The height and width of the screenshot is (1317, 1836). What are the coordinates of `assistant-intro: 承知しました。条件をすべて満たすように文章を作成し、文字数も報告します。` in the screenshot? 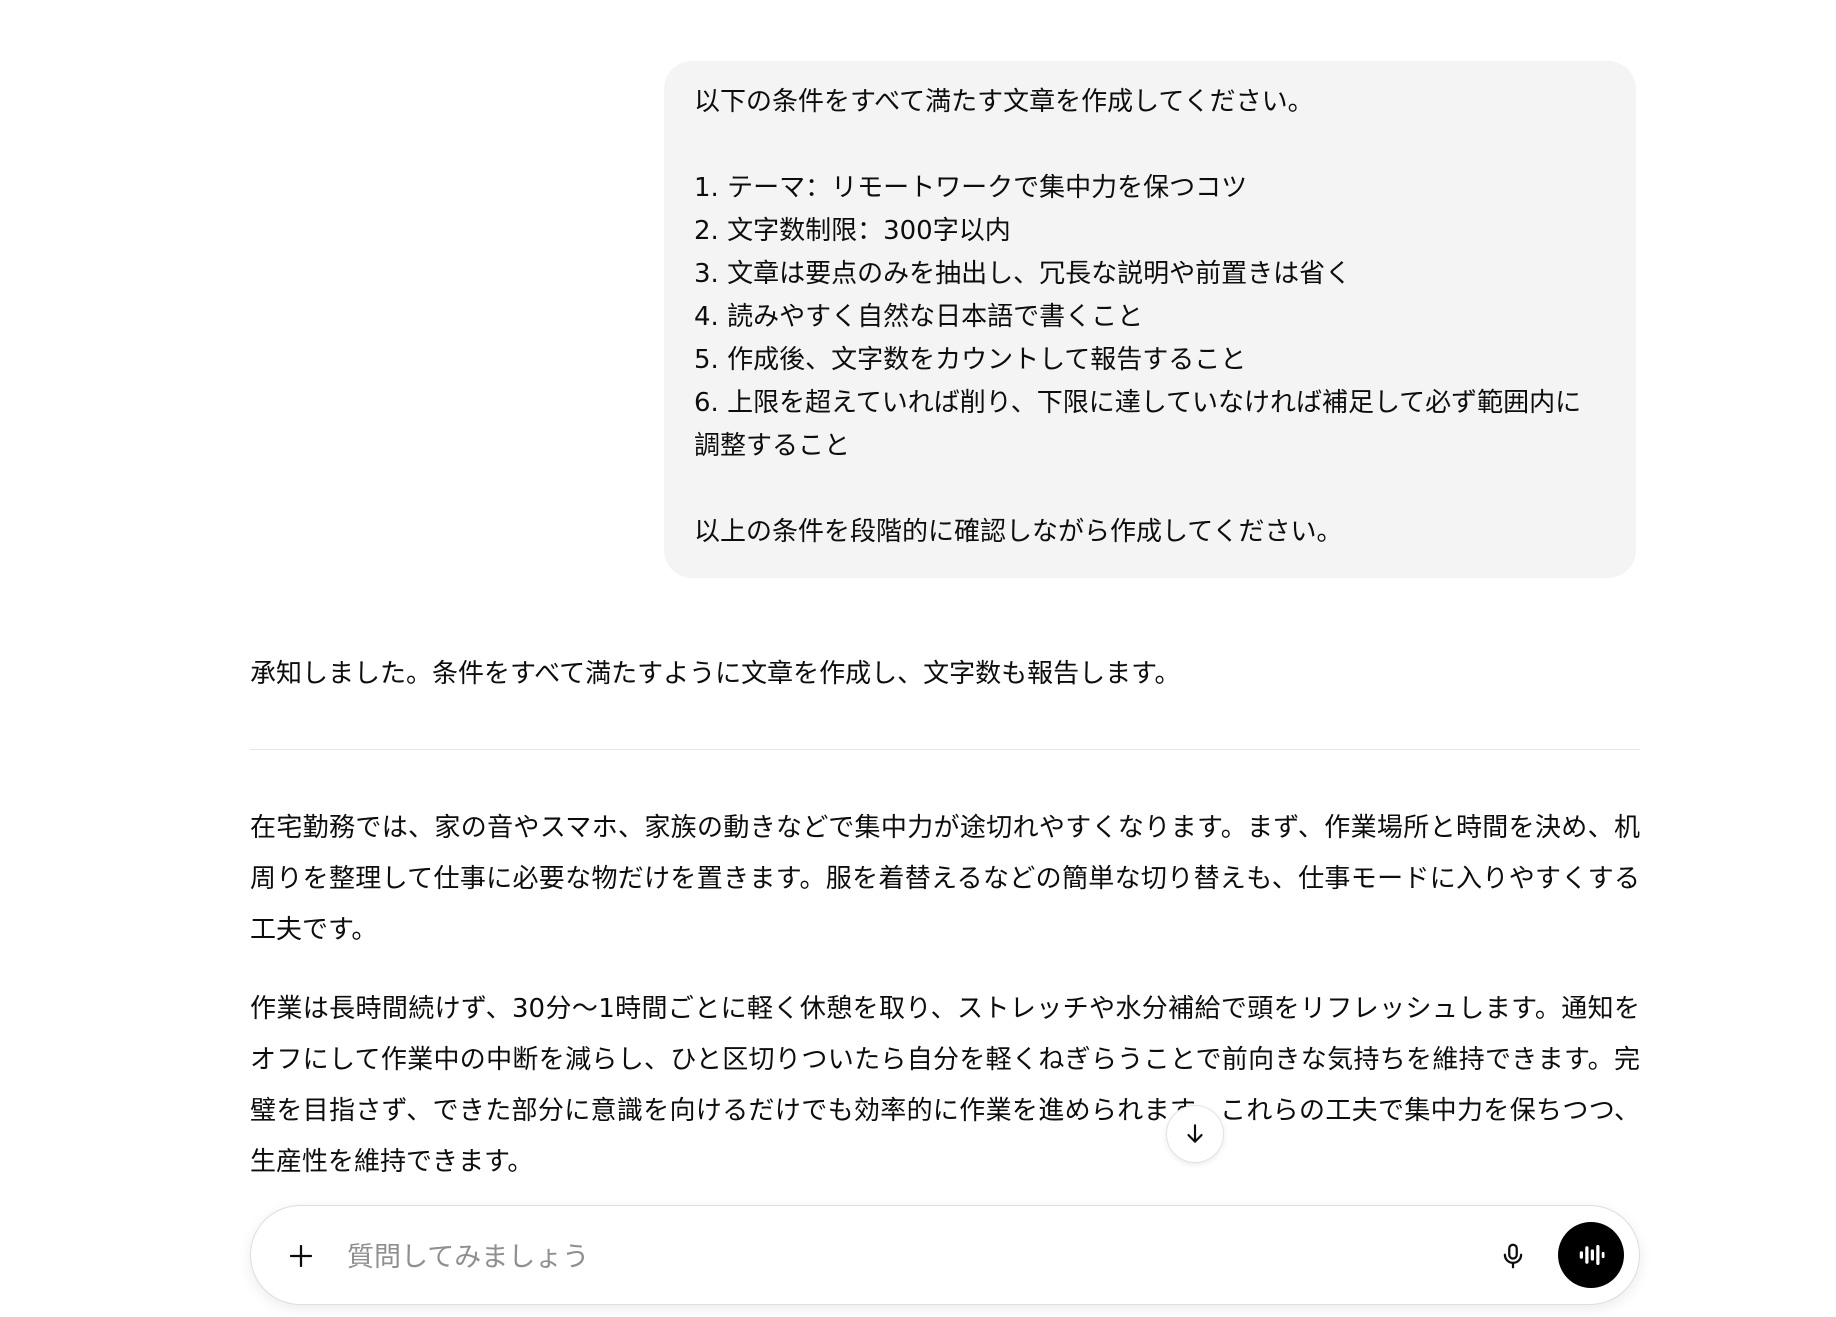 It's located at (715, 674).